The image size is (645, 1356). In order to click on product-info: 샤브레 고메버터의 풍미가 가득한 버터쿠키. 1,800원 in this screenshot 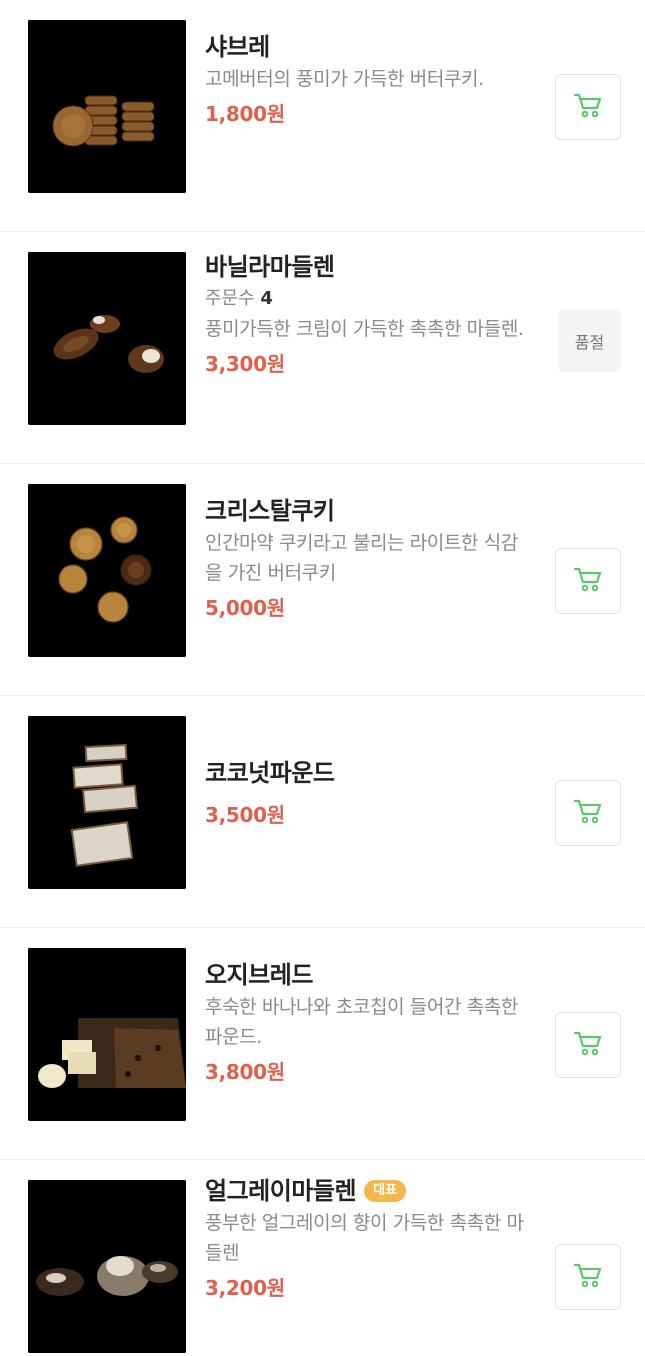, I will do `click(366, 80)`.